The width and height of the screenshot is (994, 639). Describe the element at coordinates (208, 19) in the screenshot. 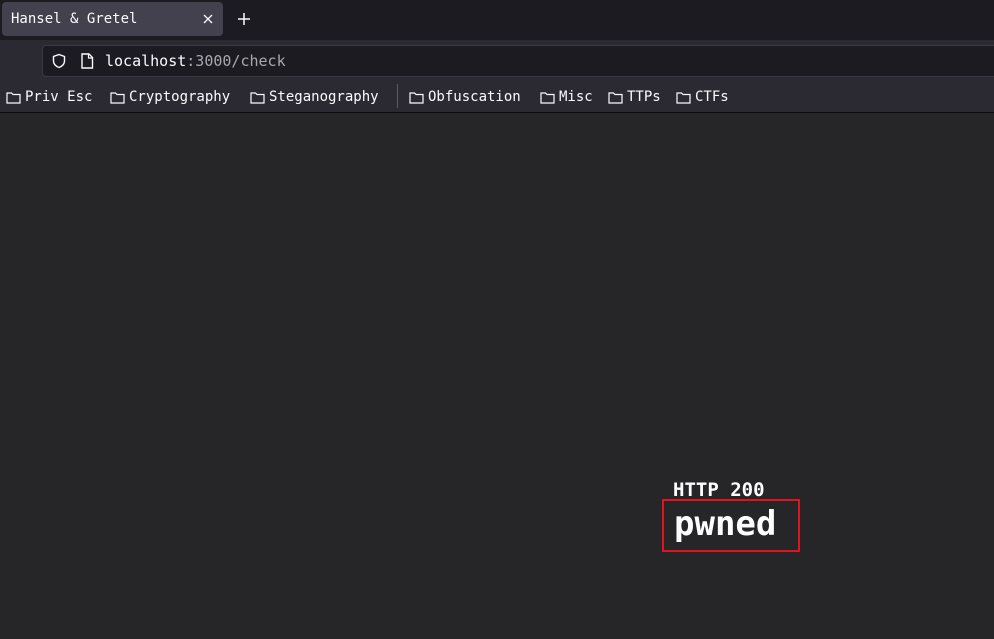

I see `close-icon` at that location.